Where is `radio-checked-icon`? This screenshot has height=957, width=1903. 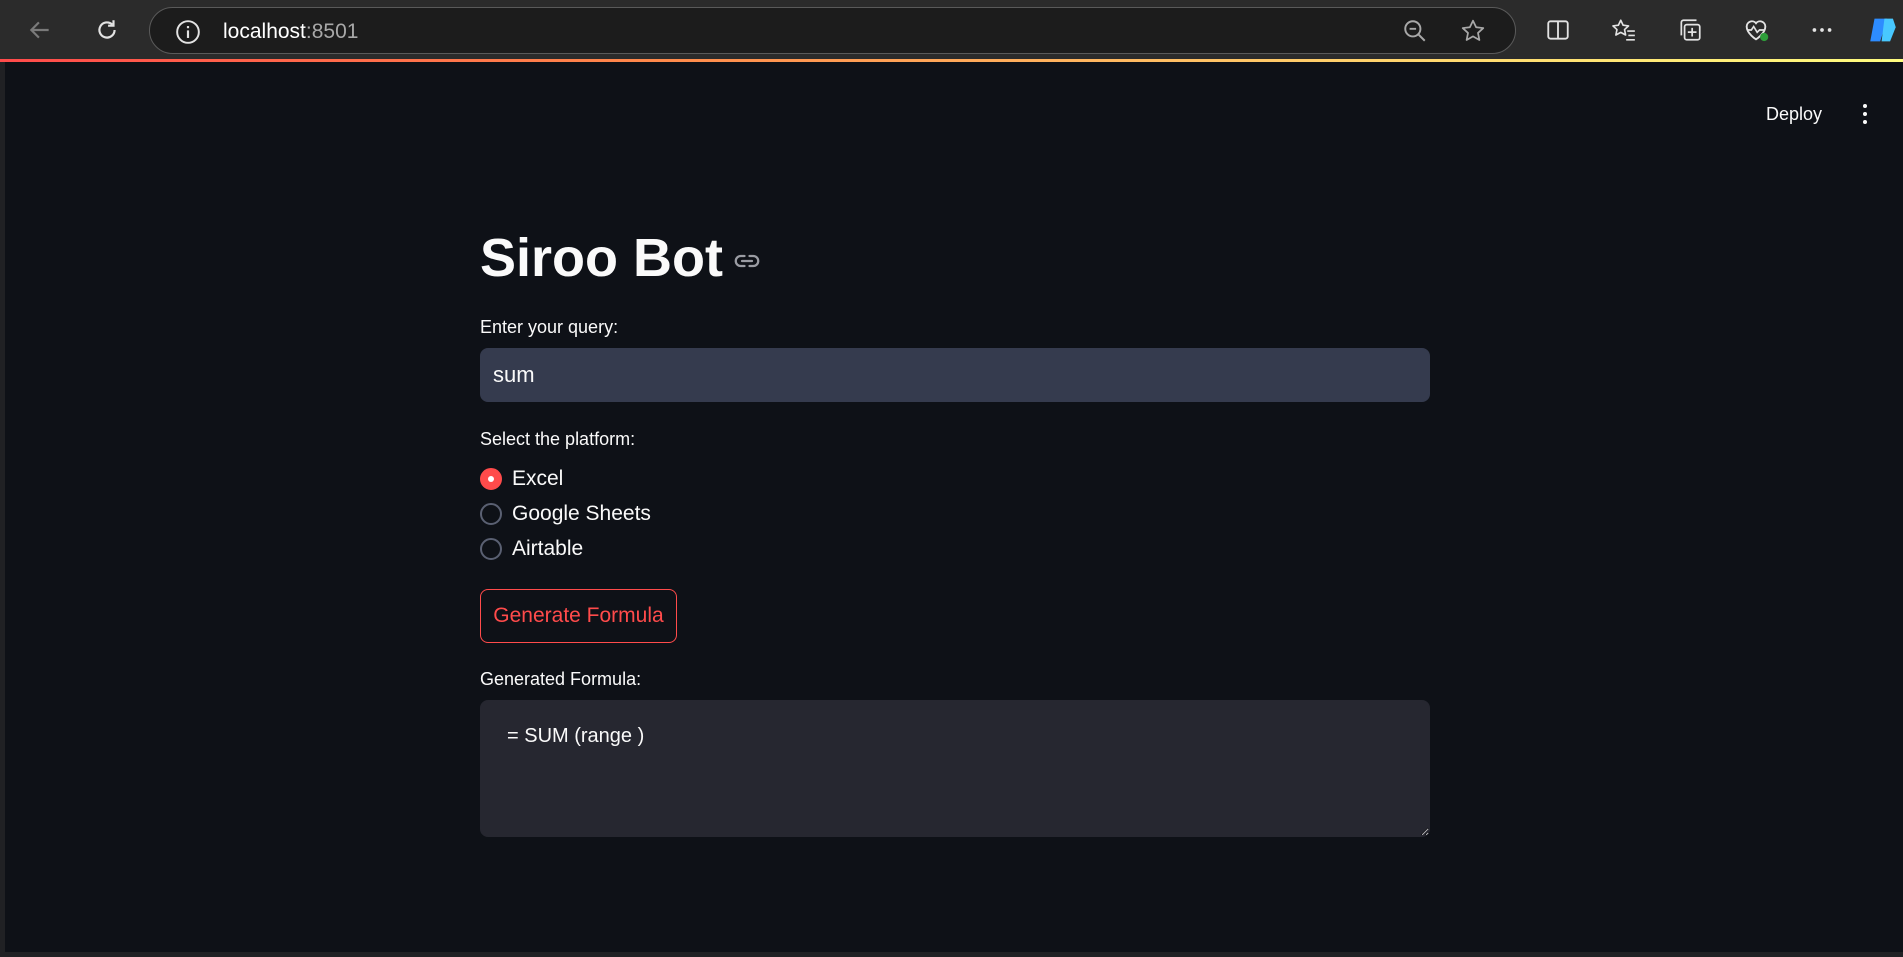
radio-checked-icon is located at coordinates (491, 479).